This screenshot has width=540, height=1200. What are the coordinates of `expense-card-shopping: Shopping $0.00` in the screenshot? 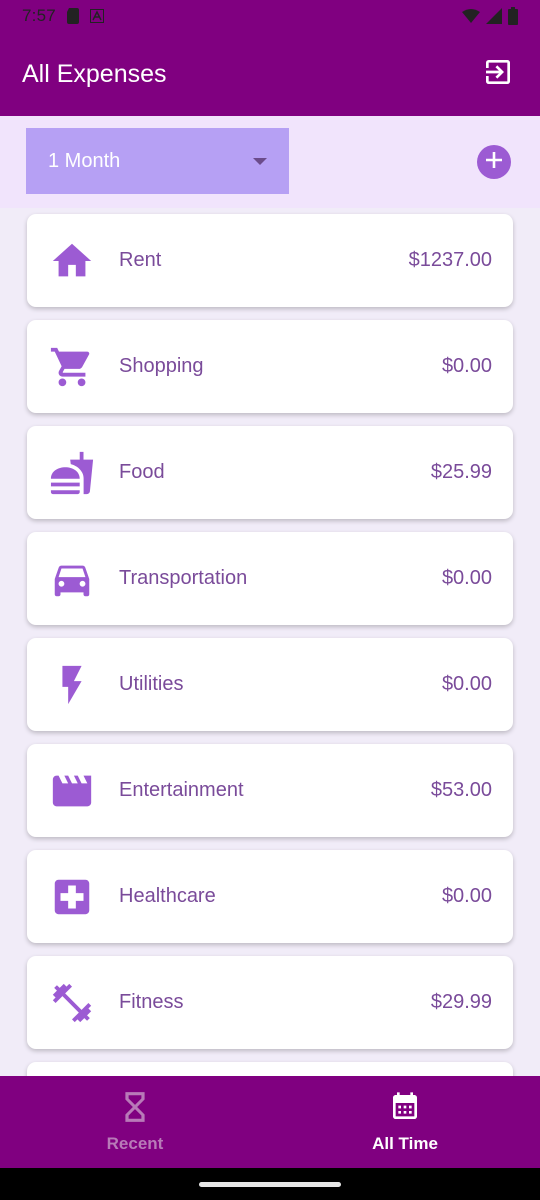 It's located at (270, 366).